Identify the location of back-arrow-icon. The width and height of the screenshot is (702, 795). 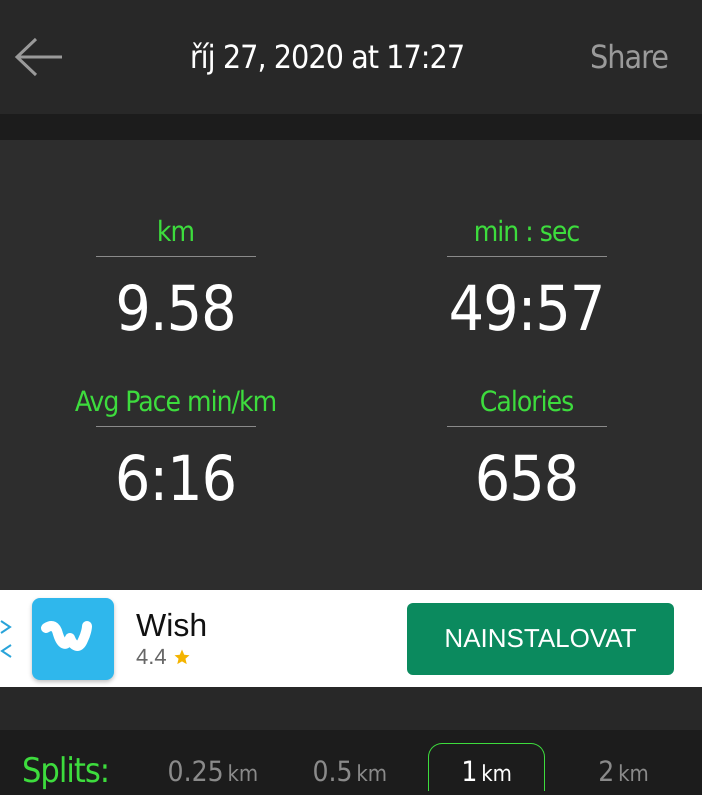
(39, 57).